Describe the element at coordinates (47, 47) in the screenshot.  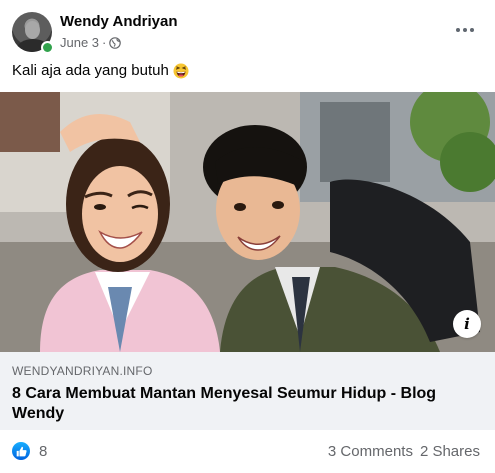
I see `online-status-dot` at that location.